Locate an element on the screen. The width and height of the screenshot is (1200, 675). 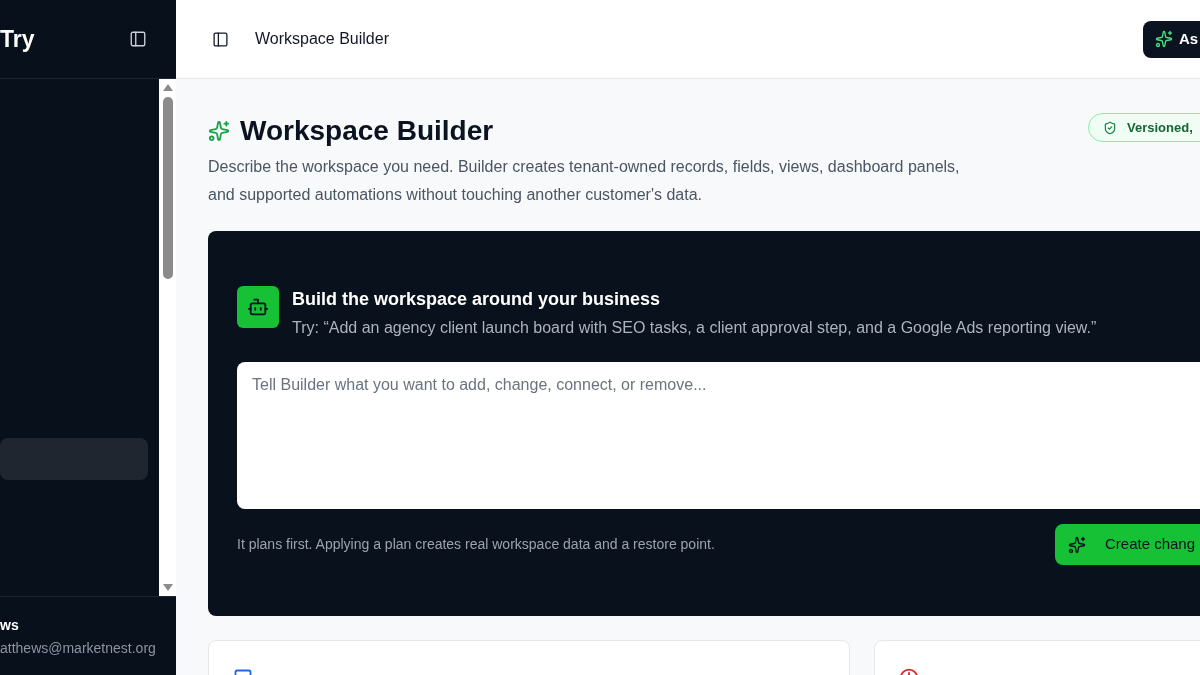
badge-label: Versioned, is located at coordinates (1160, 127).